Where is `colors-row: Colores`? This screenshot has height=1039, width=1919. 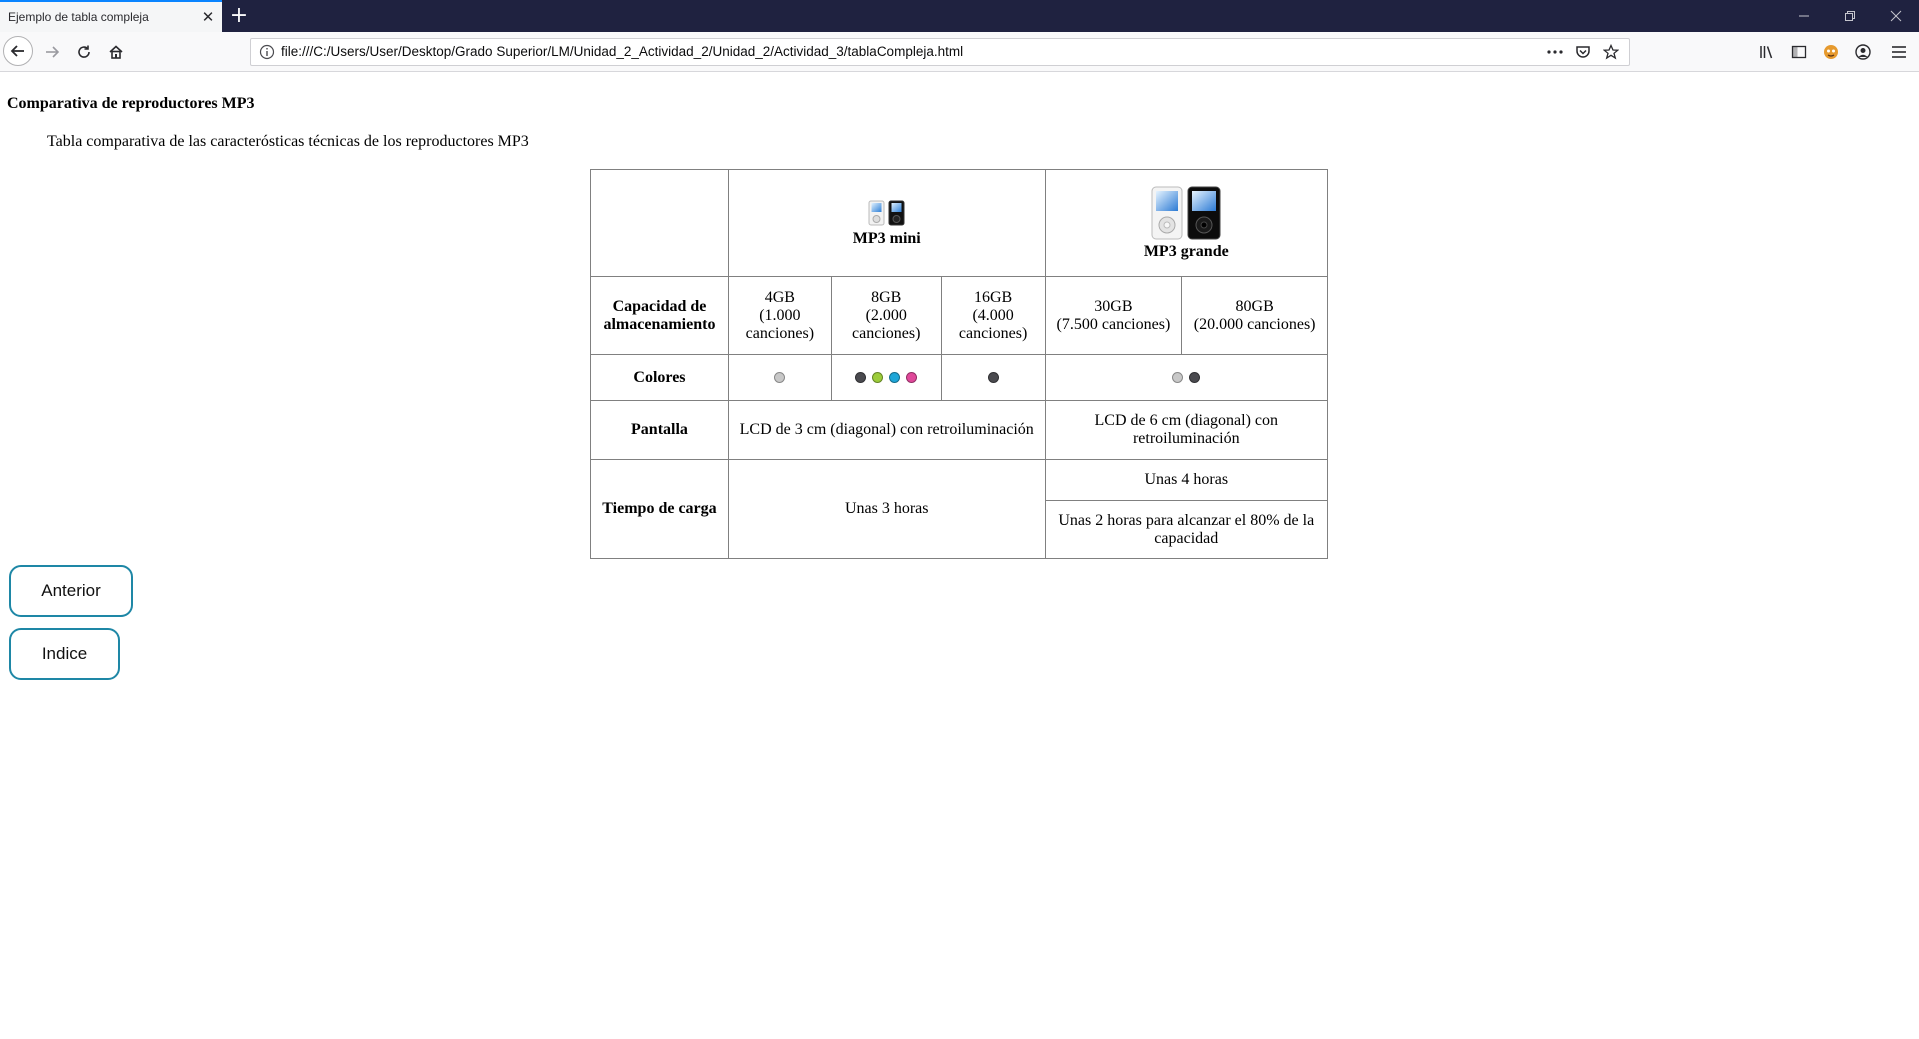
colors-row: Colores is located at coordinates (959, 377).